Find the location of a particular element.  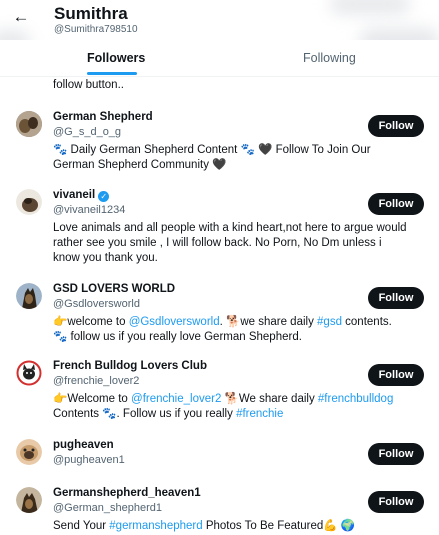

bio-text: Send Your is located at coordinates (81, 526).